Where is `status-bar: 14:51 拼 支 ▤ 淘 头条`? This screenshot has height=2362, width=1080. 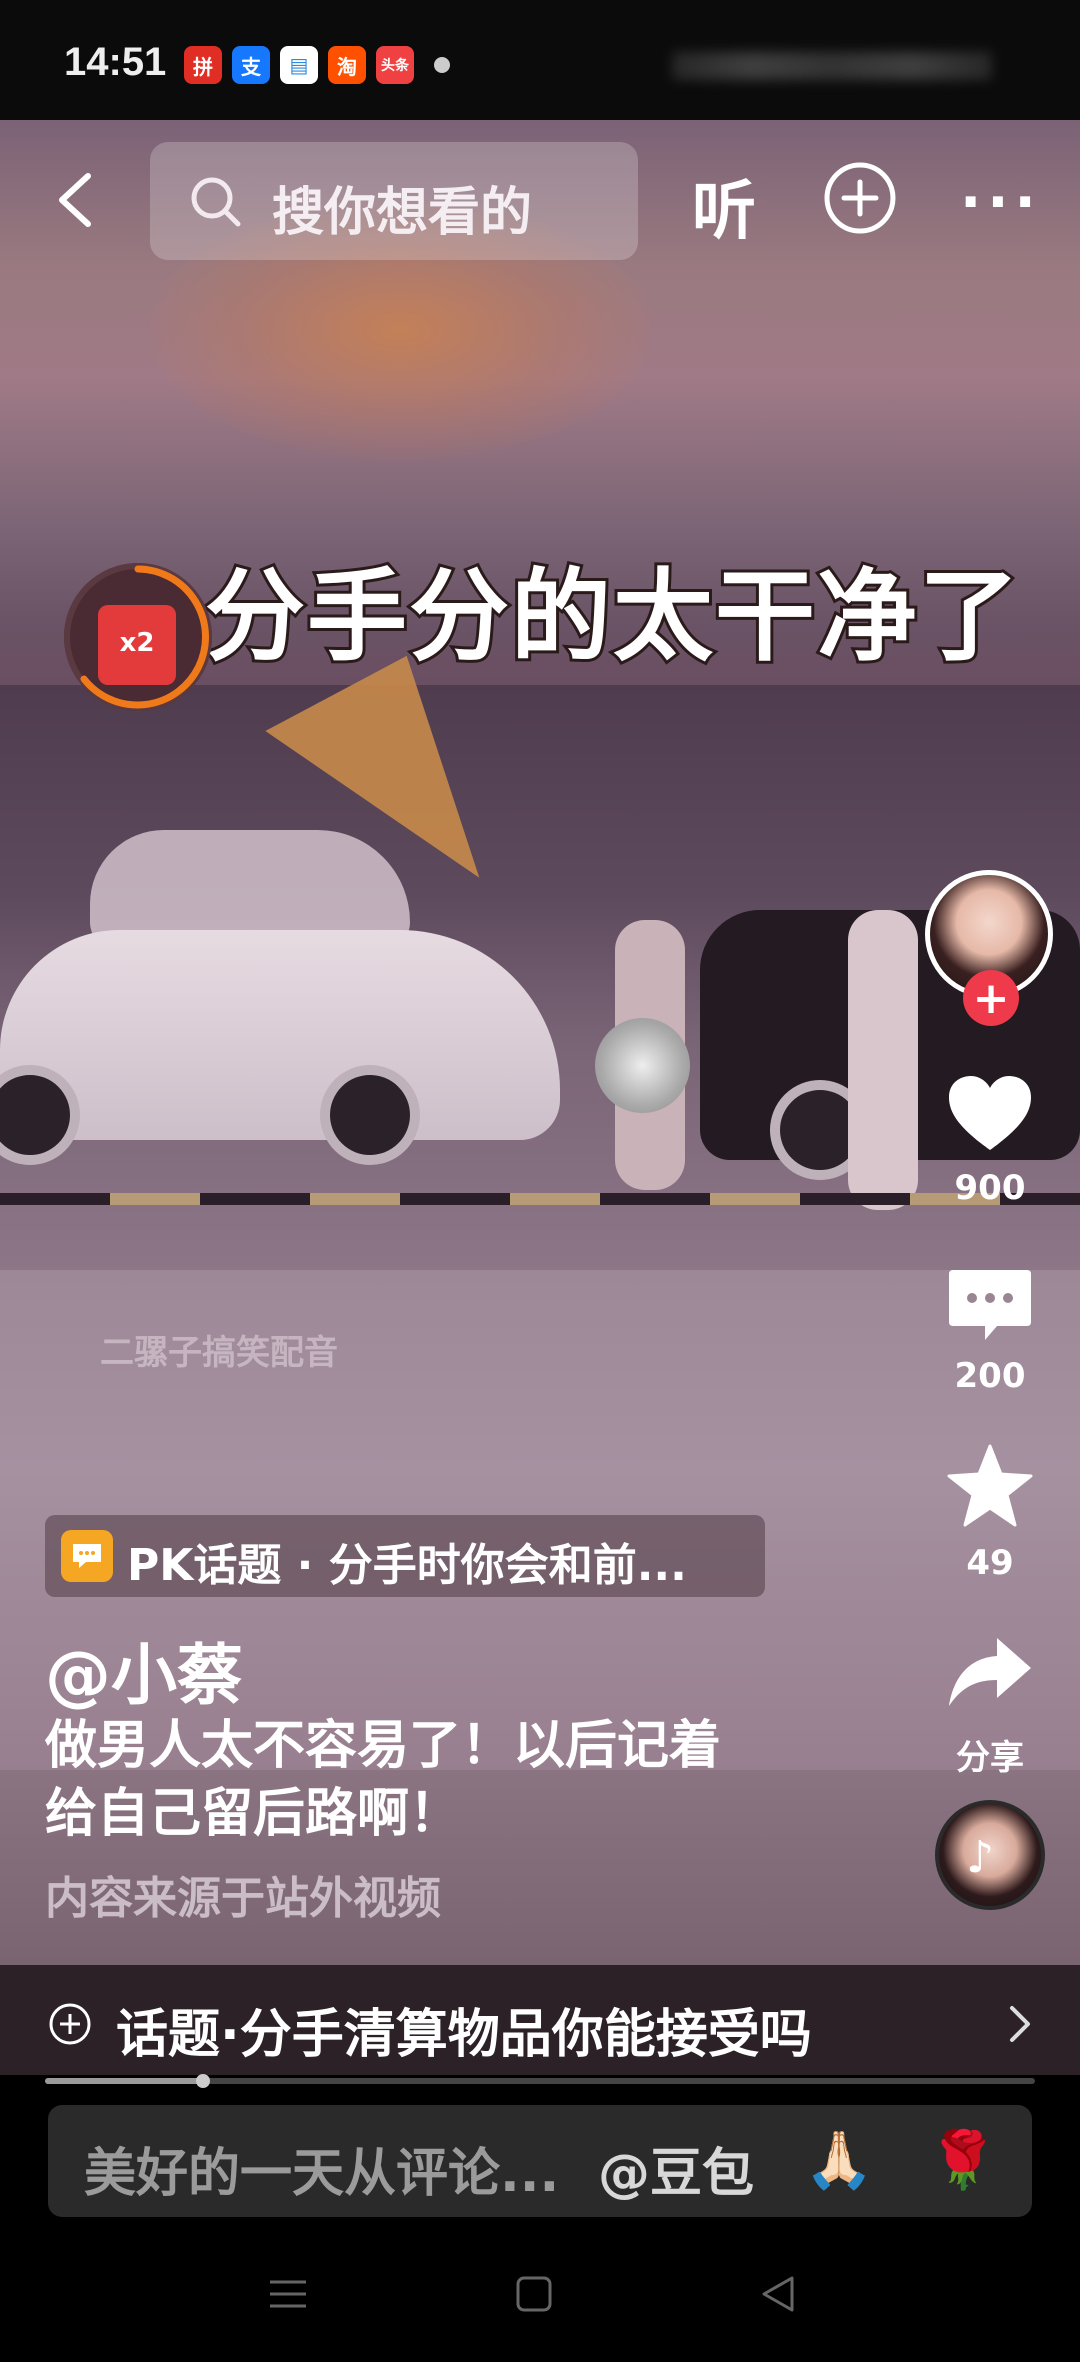 status-bar: 14:51 拼 支 ▤ 淘 头条 is located at coordinates (540, 60).